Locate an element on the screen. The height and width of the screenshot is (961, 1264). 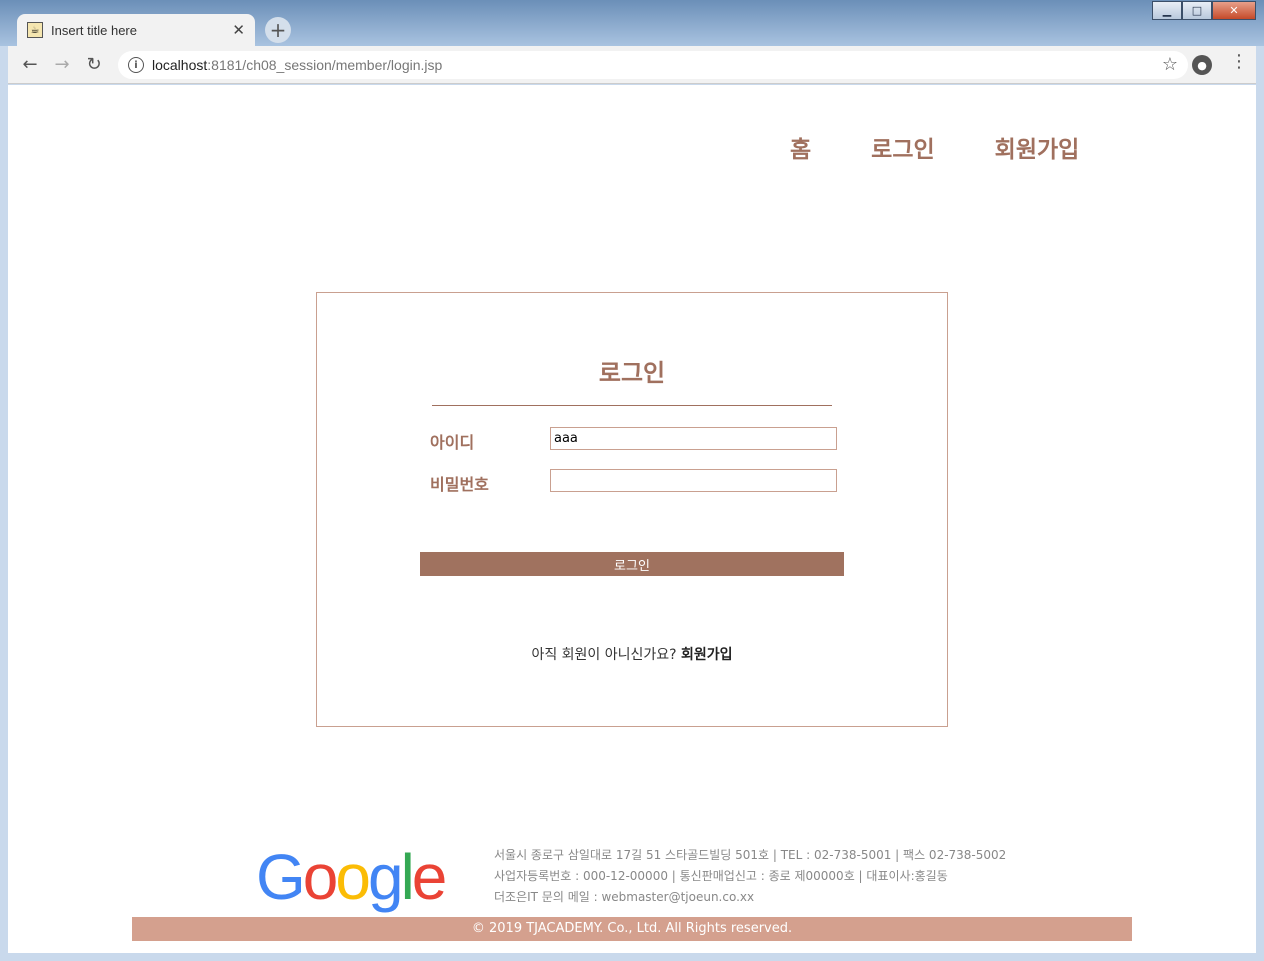
join-link: 회원가입 is located at coordinates (707, 655).